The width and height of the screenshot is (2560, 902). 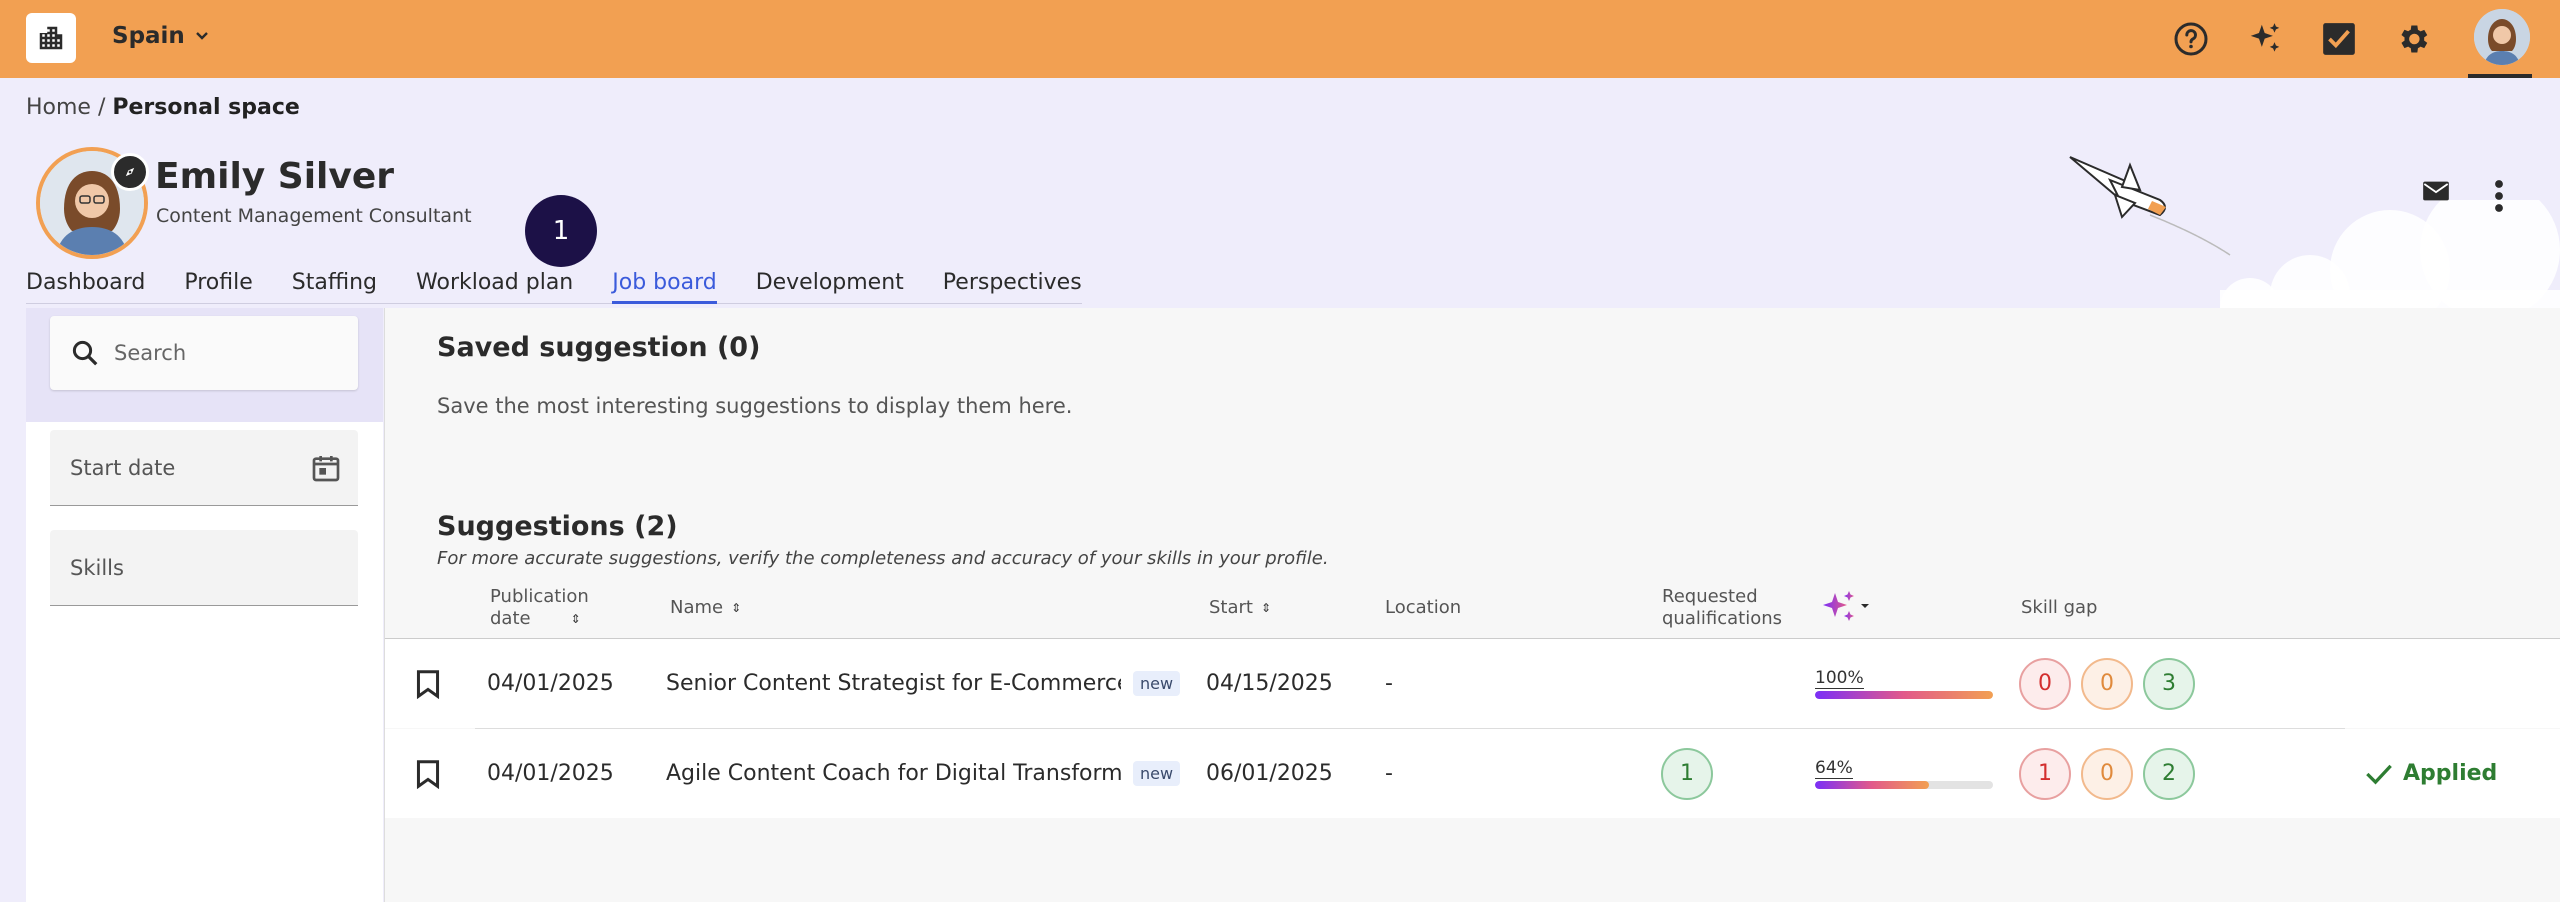 I want to click on column-name: Name ⇕, so click(x=705, y=608).